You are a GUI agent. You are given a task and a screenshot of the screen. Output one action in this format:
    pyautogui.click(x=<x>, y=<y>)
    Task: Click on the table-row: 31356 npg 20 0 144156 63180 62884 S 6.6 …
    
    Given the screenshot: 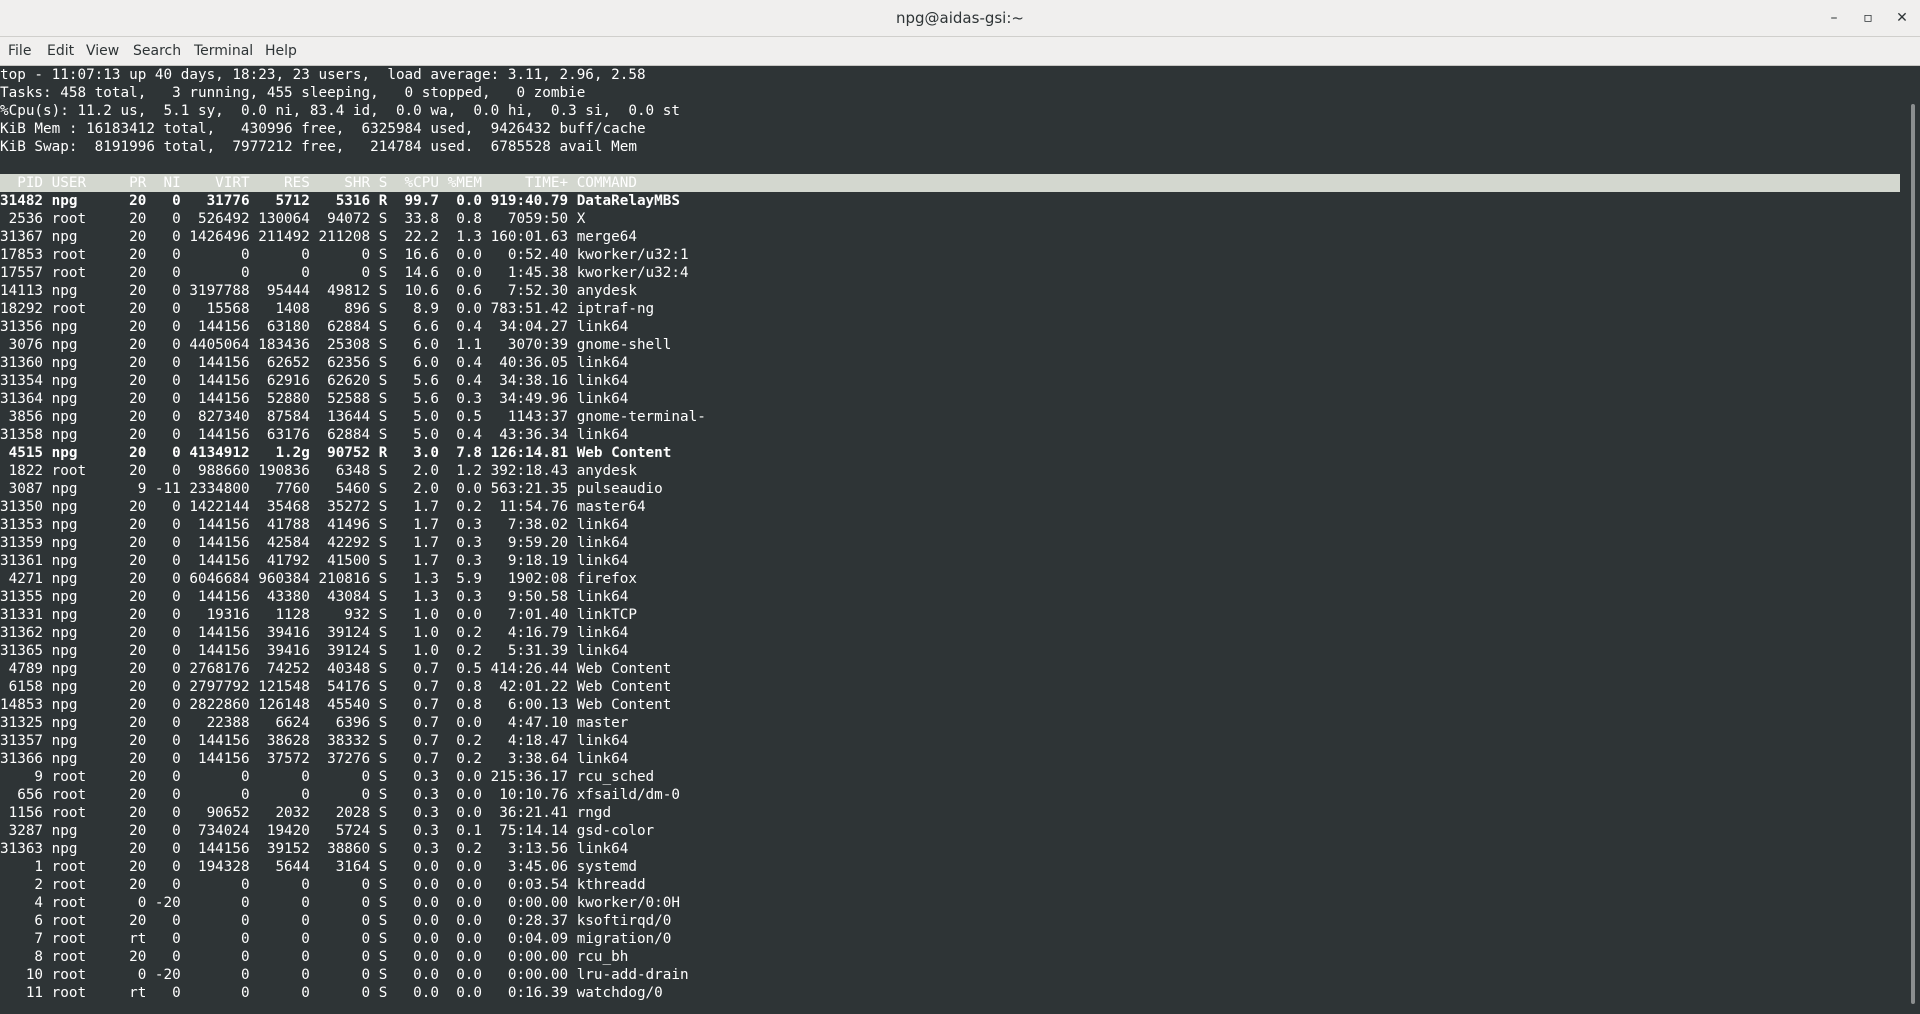 What is the action you would take?
    pyautogui.click(x=314, y=327)
    